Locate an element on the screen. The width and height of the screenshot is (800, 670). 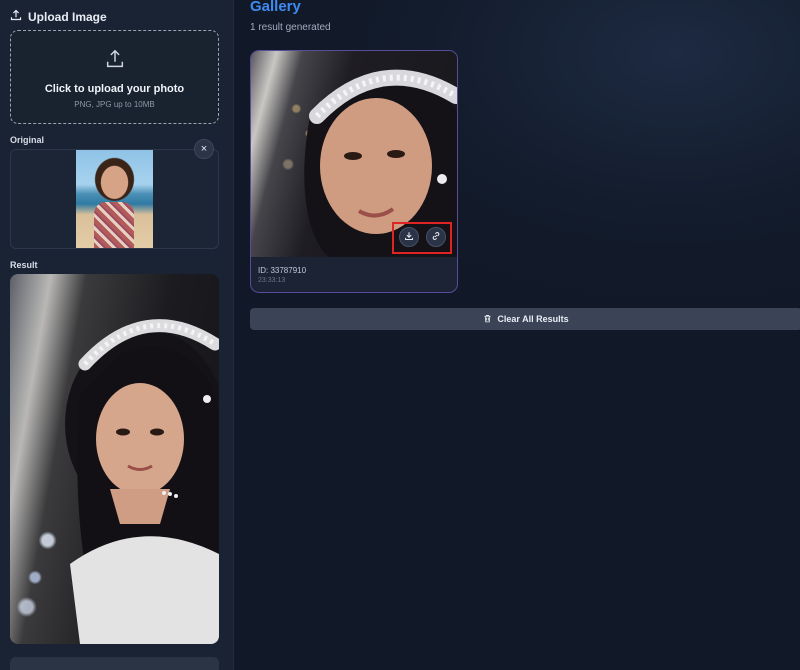
result-count: 1 result generated is located at coordinates (290, 27).